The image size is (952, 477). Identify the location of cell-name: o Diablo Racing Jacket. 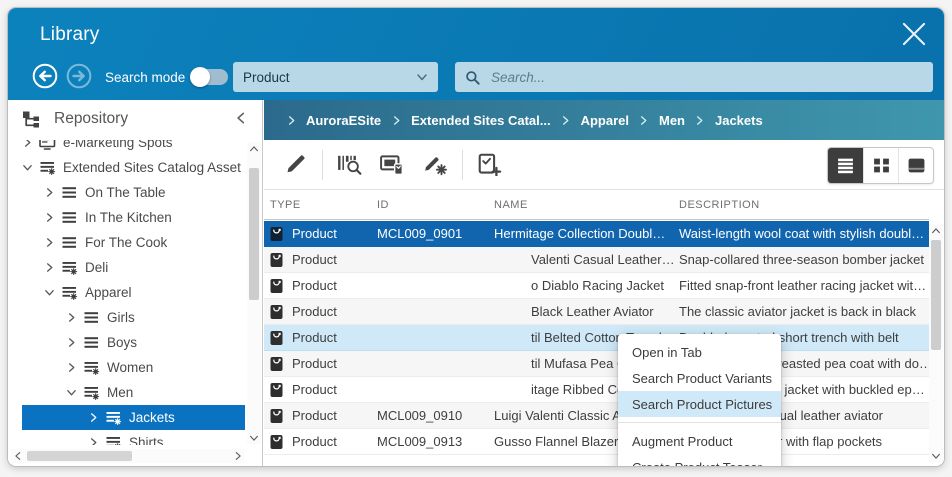
(597, 285).